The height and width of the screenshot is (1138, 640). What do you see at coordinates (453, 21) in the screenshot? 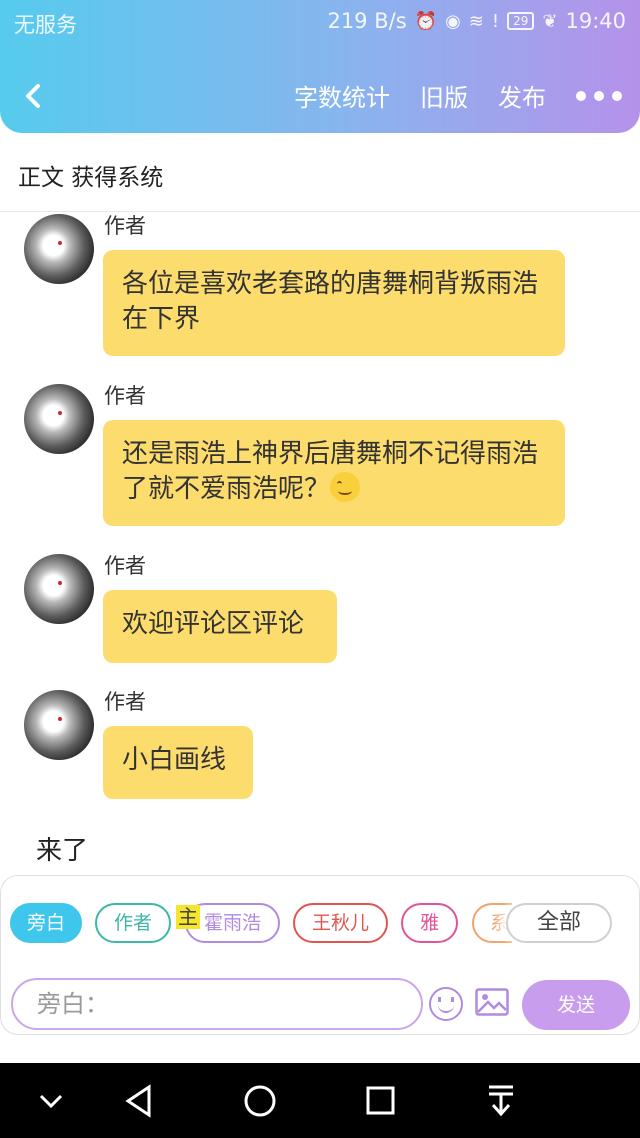
I see `eye-icon: ◉` at bounding box center [453, 21].